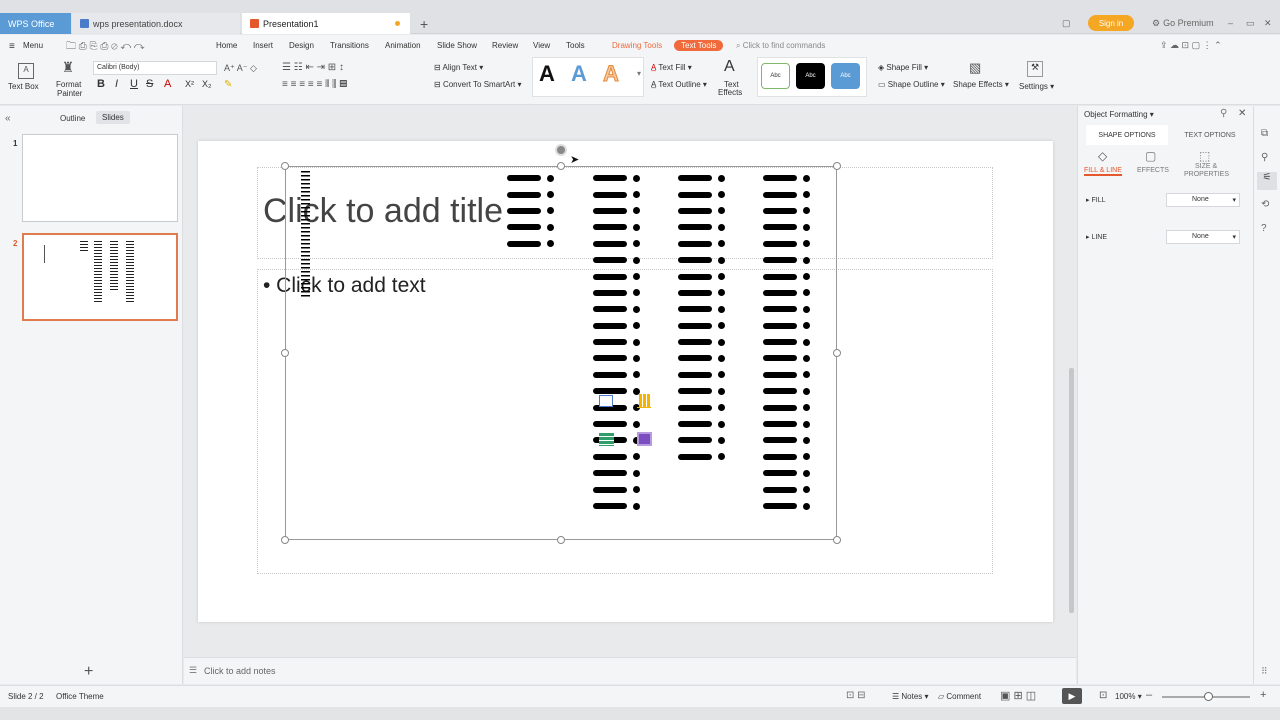  What do you see at coordinates (1128, 696) in the screenshot?
I see `zoom-select: 100% ▾` at bounding box center [1128, 696].